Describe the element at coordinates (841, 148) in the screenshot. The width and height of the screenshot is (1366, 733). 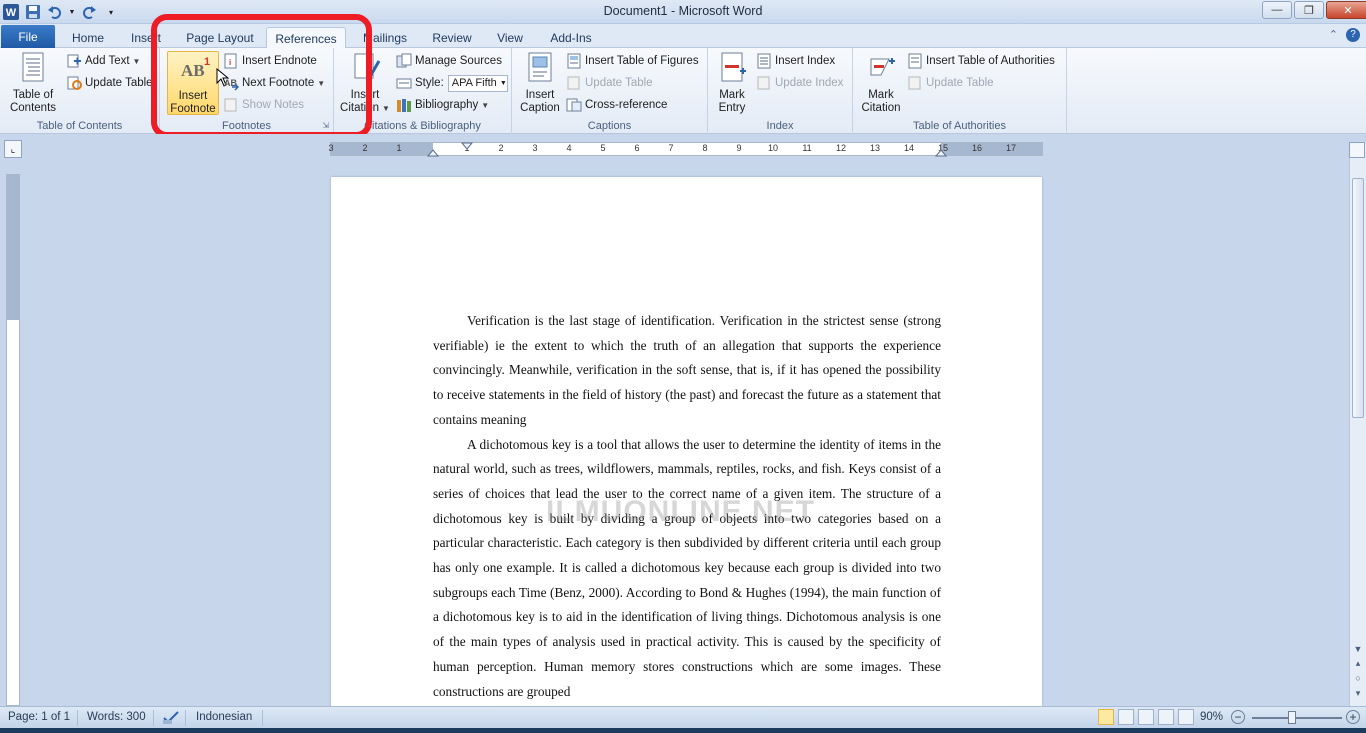
I see `ruler-number: 12` at that location.